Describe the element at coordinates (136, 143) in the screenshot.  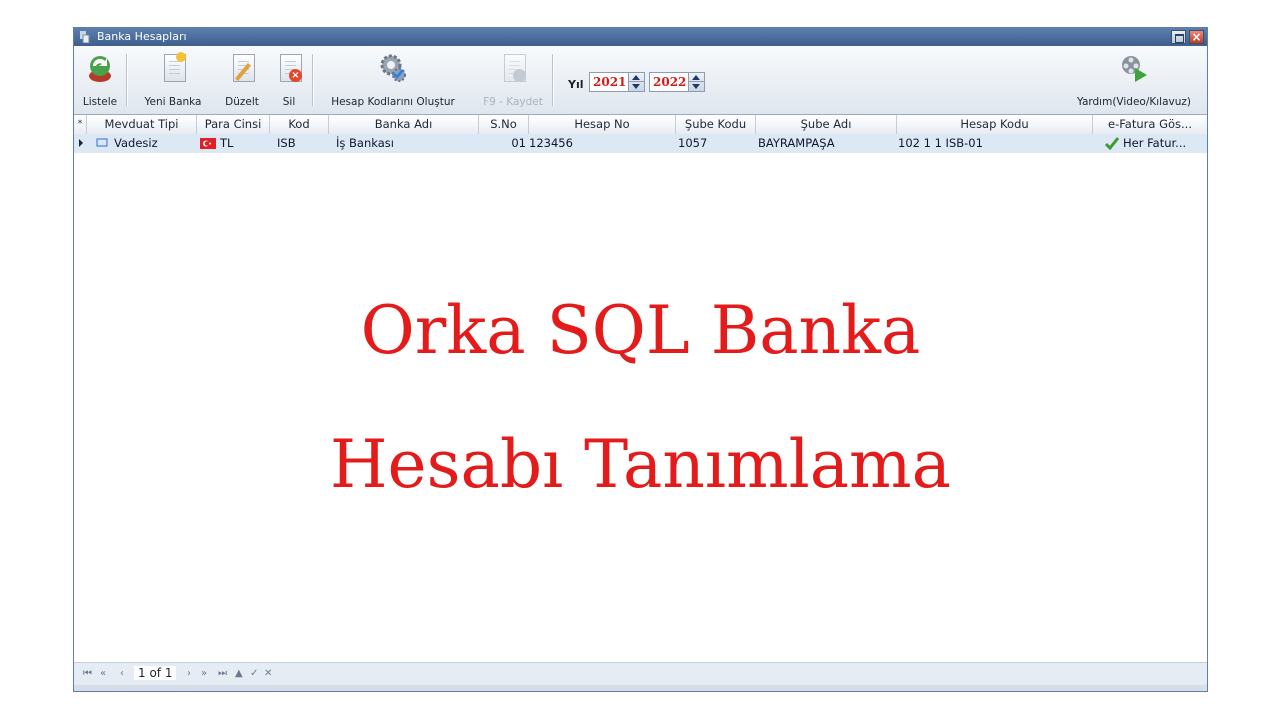
I see `cell-mevduat-tipi: Vadesiz` at that location.